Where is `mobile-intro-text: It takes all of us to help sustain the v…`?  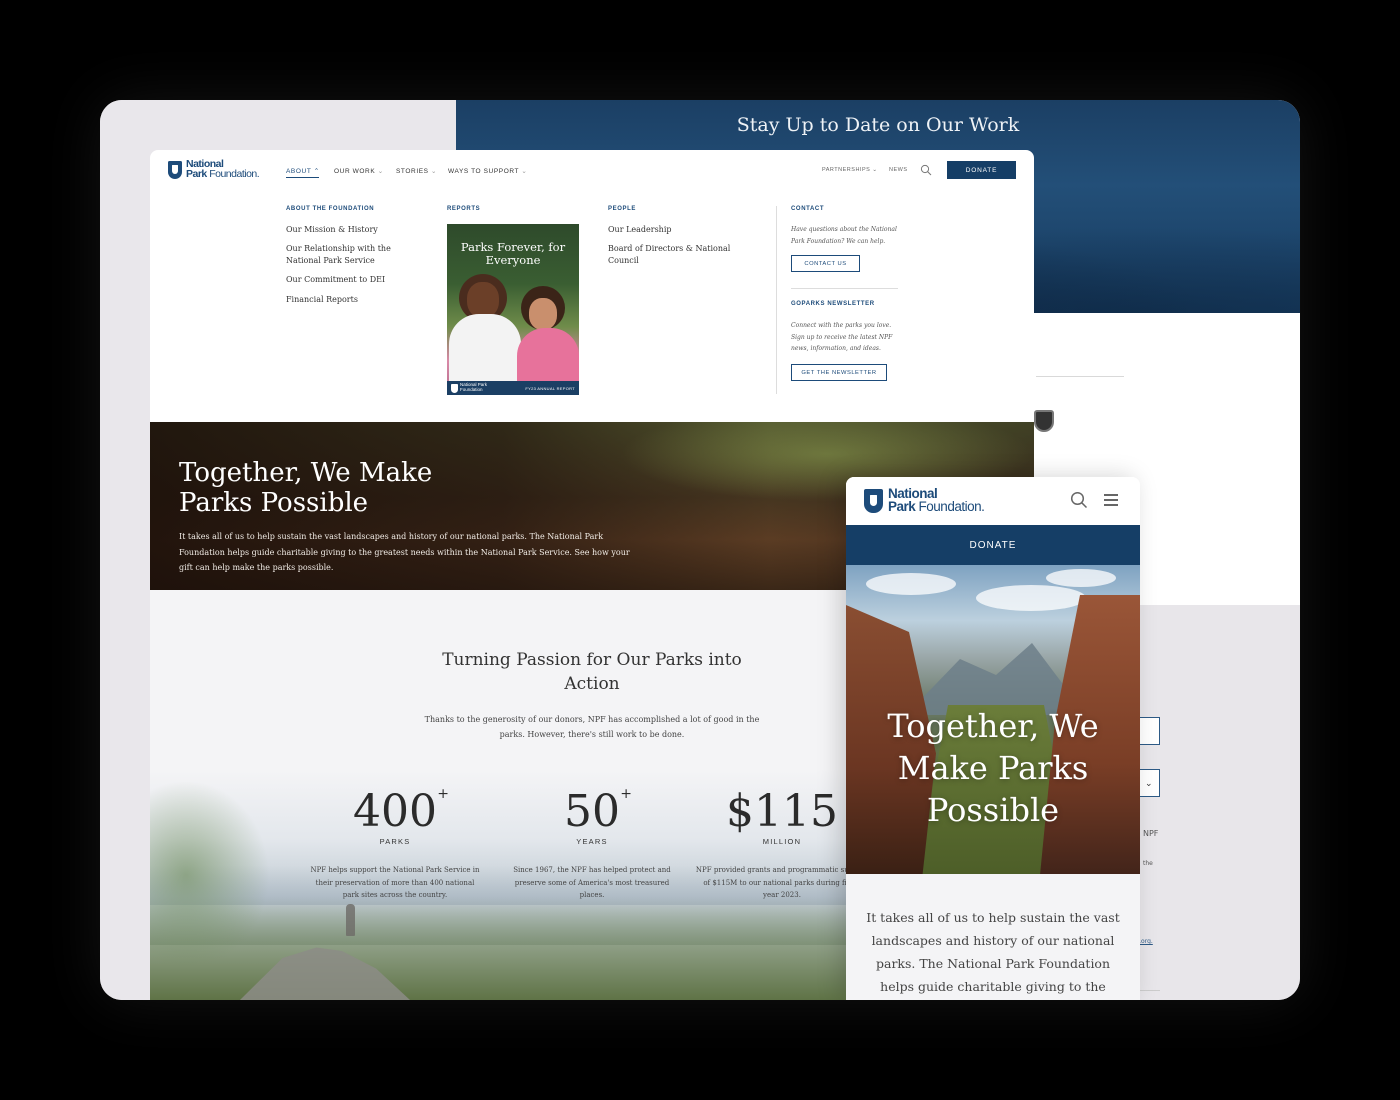
mobile-intro-text: It takes all of us to help sustain the v… is located at coordinates (993, 952).